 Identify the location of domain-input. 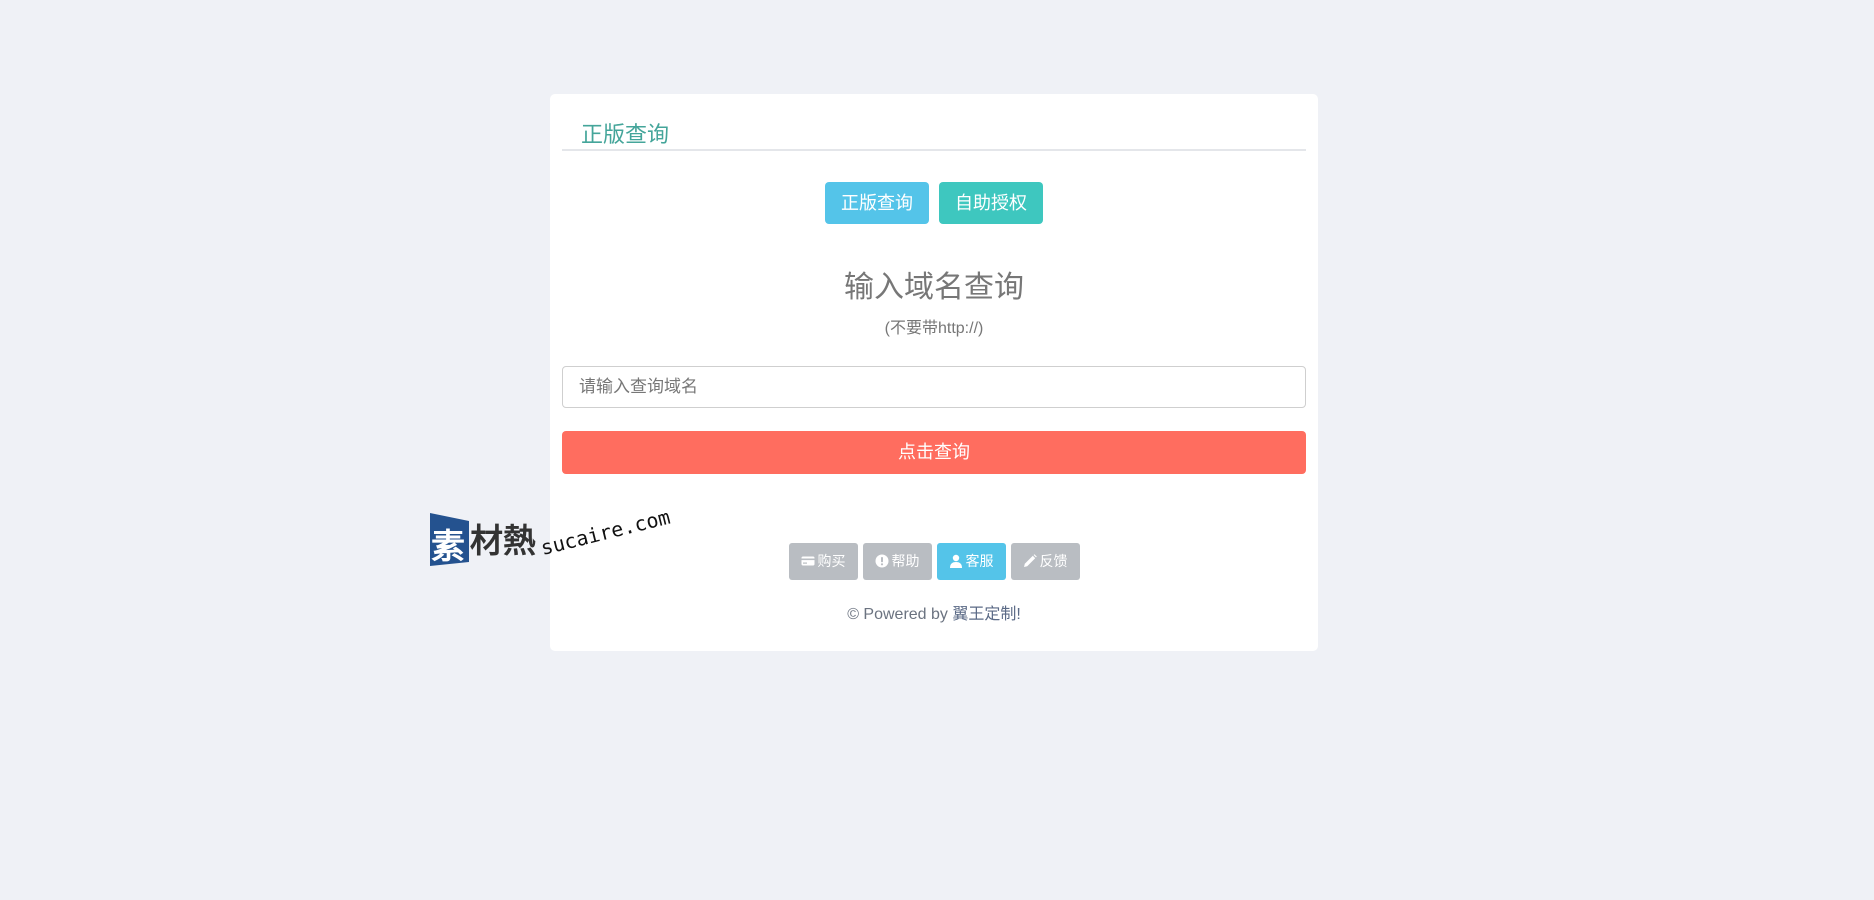
(934, 387).